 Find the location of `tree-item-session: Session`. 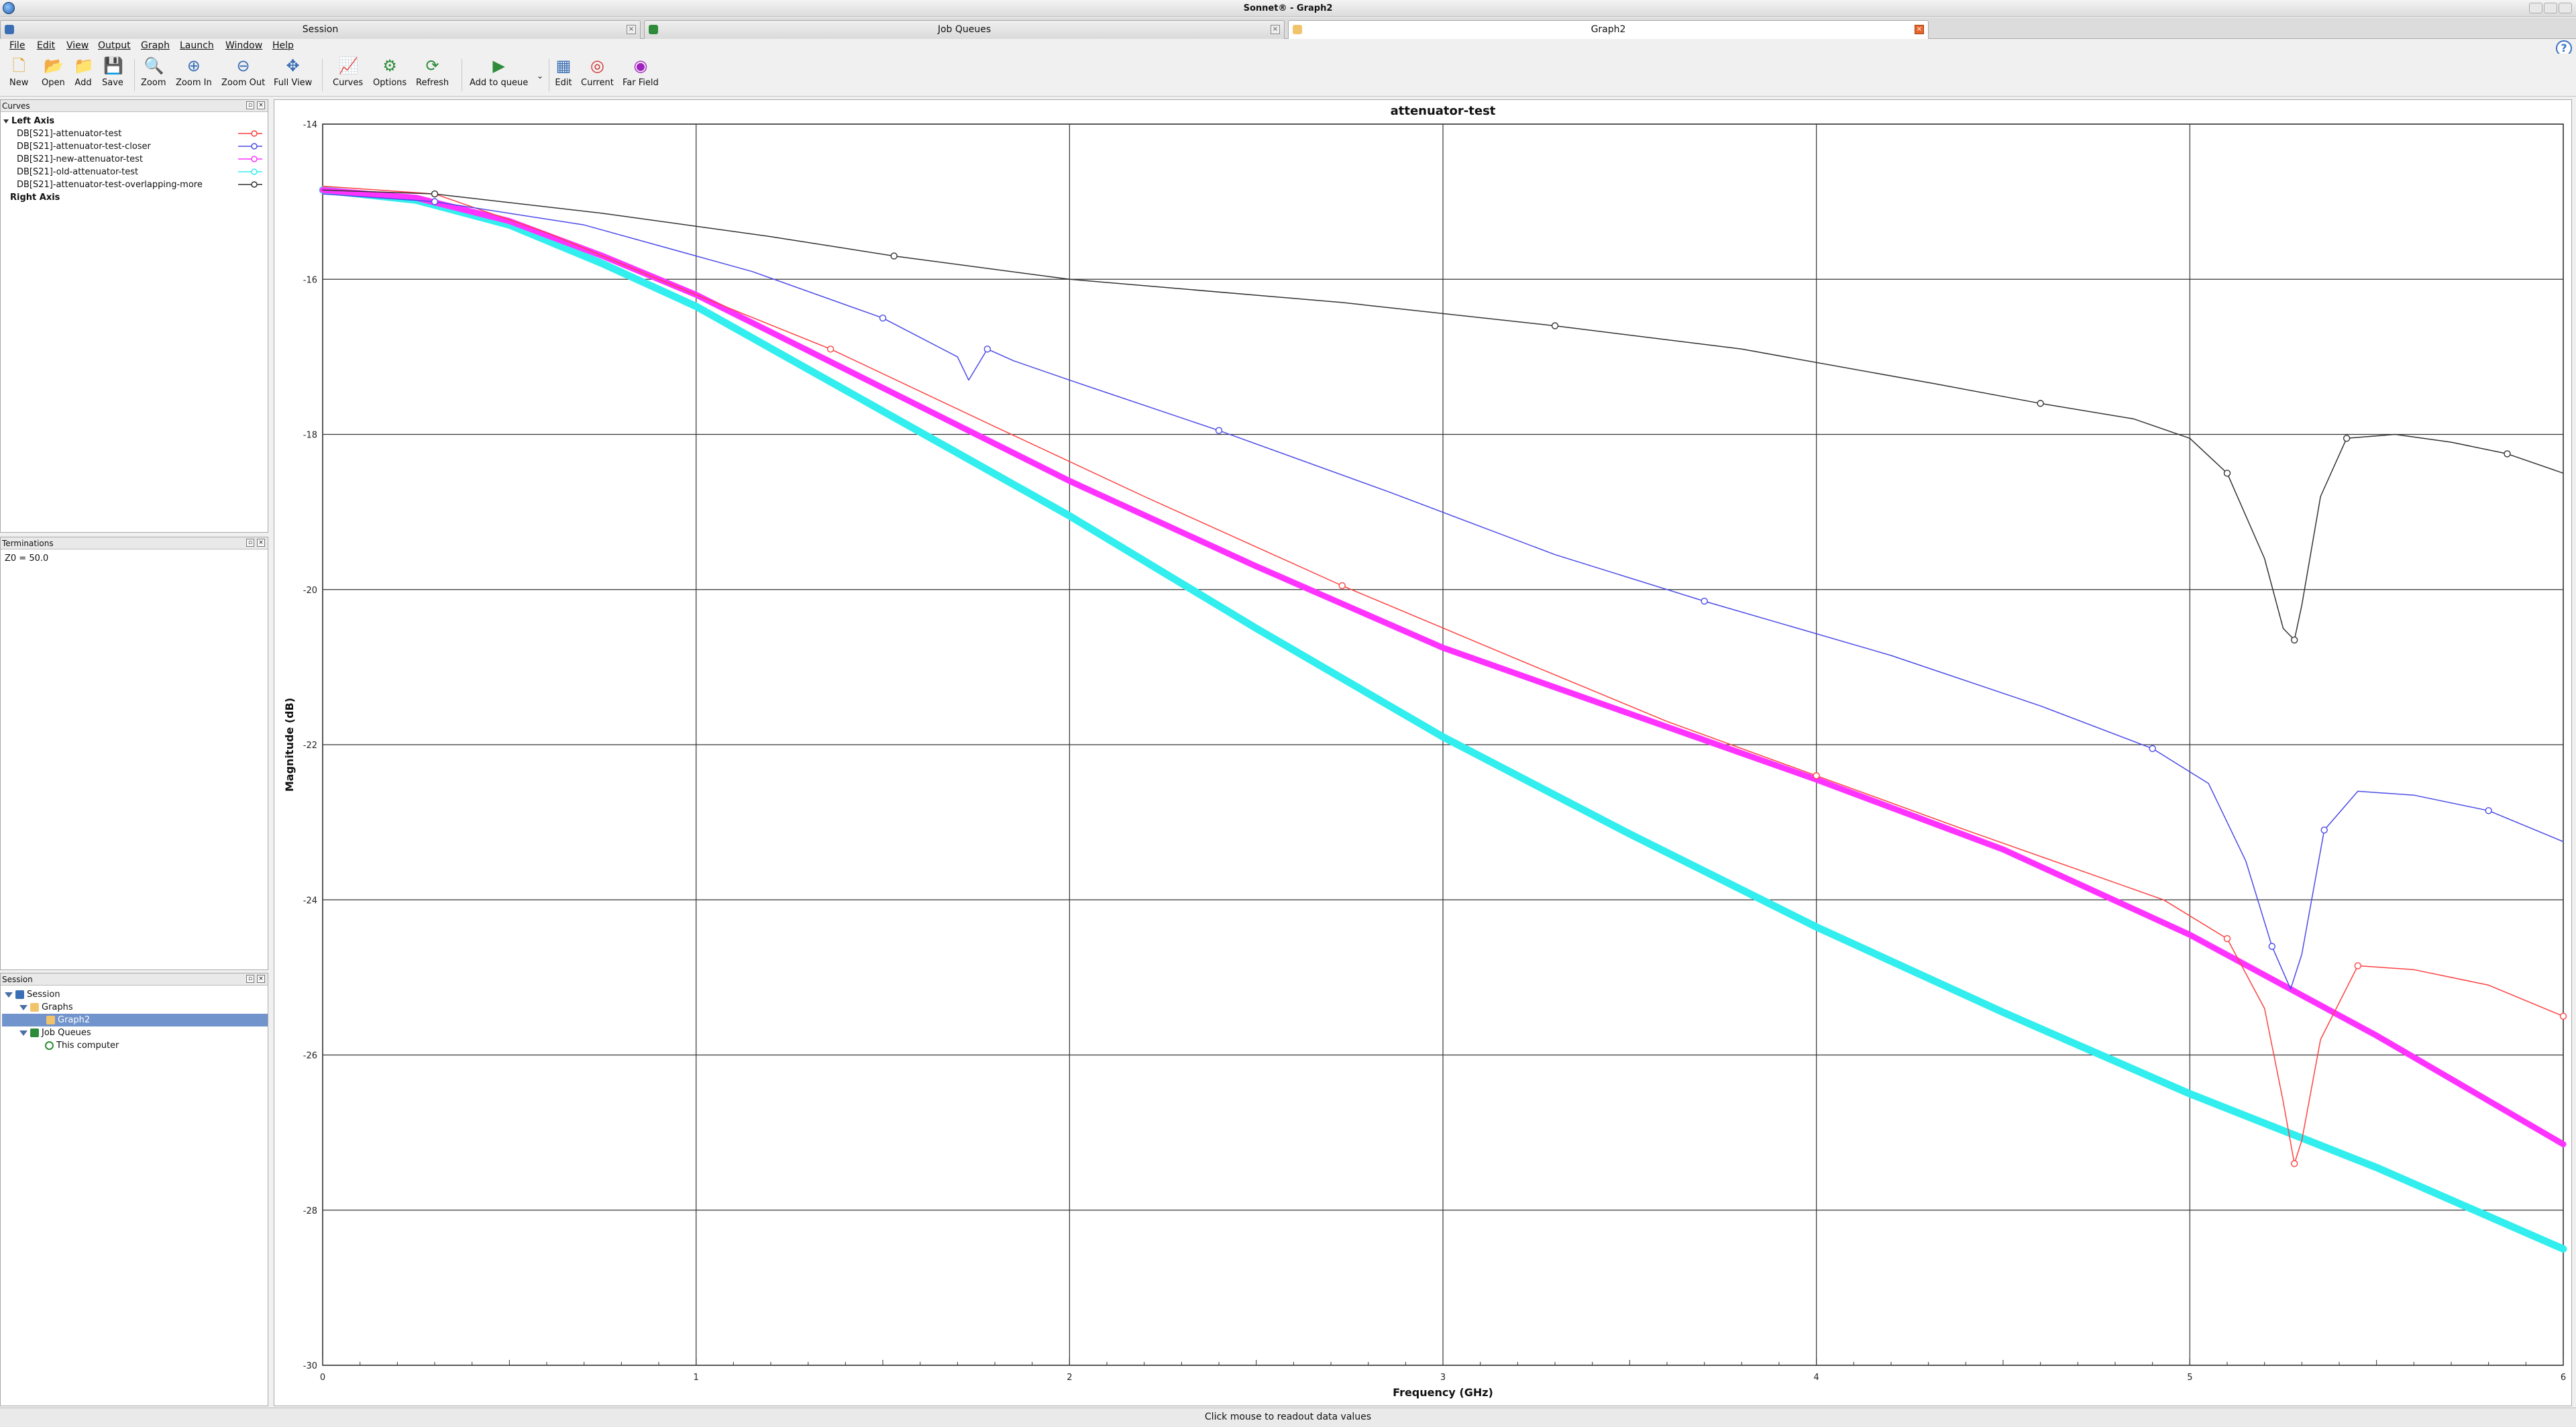

tree-item-session: Session is located at coordinates (32, 994).